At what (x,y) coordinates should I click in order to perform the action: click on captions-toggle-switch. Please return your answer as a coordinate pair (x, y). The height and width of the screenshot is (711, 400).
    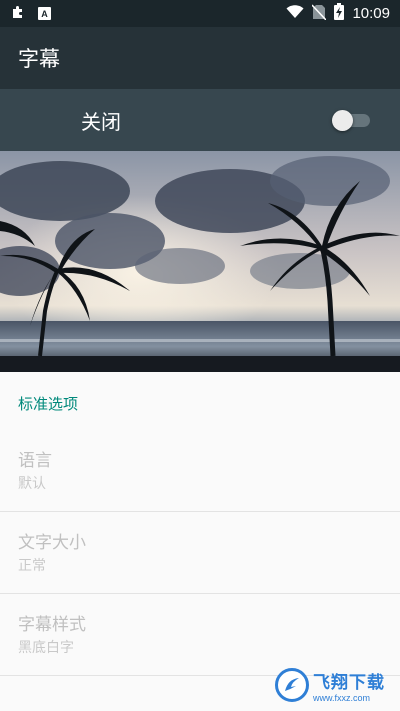
    Looking at the image, I should click on (352, 120).